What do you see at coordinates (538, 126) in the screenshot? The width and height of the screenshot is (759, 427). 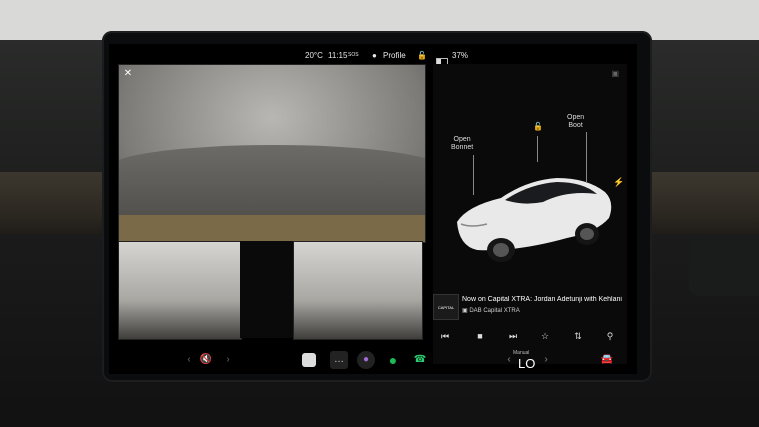 I see `unlock-icon: 🔓` at bounding box center [538, 126].